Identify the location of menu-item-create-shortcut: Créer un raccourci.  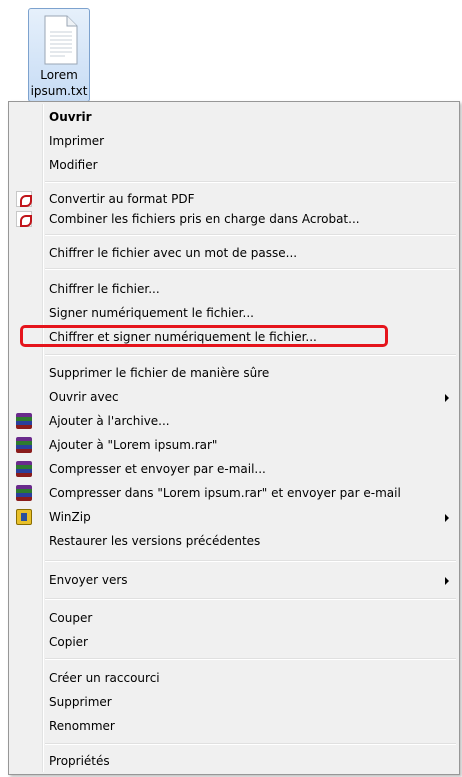
(234, 678).